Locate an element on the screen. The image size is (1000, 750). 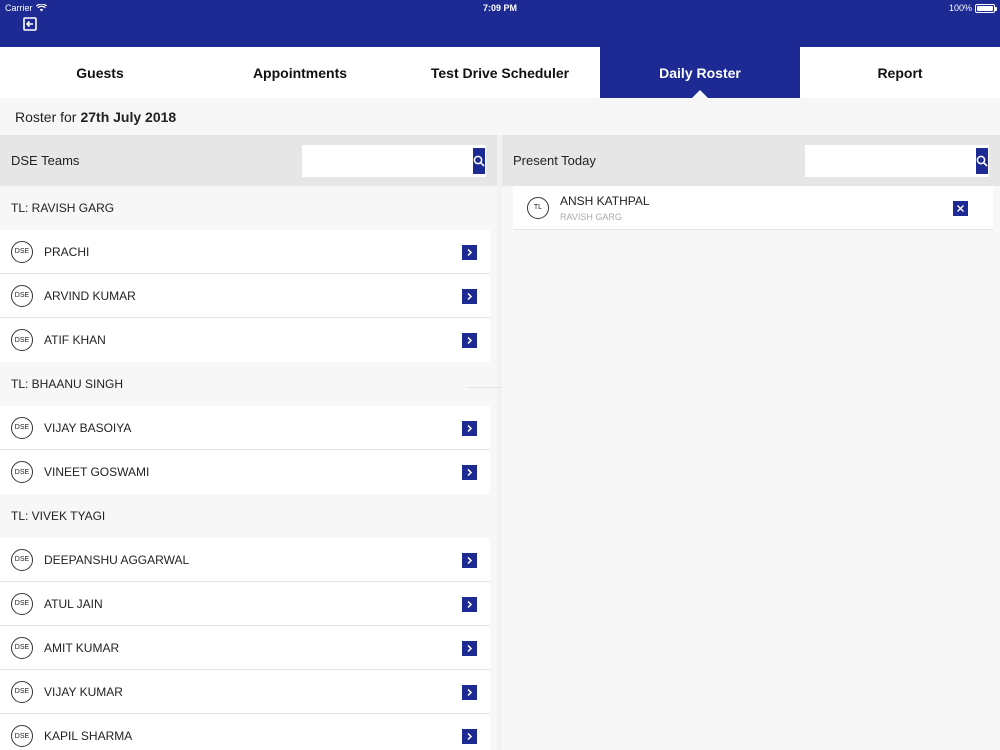
dse-row: DSE DEEPANSHU AGGARWAL is located at coordinates (245, 560).